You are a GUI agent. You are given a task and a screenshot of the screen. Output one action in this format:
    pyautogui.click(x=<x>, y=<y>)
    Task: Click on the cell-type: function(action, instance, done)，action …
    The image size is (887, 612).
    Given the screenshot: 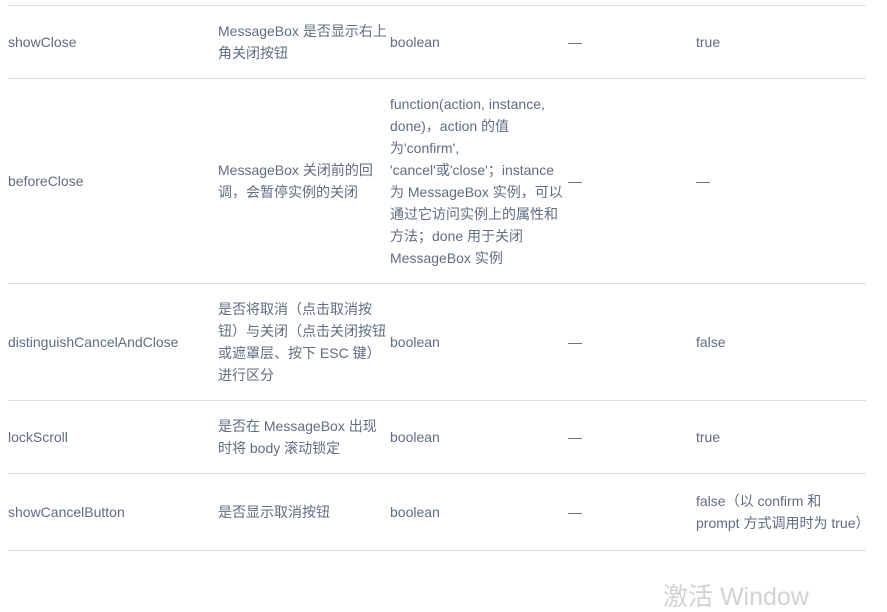 What is the action you would take?
    pyautogui.click(x=476, y=181)
    